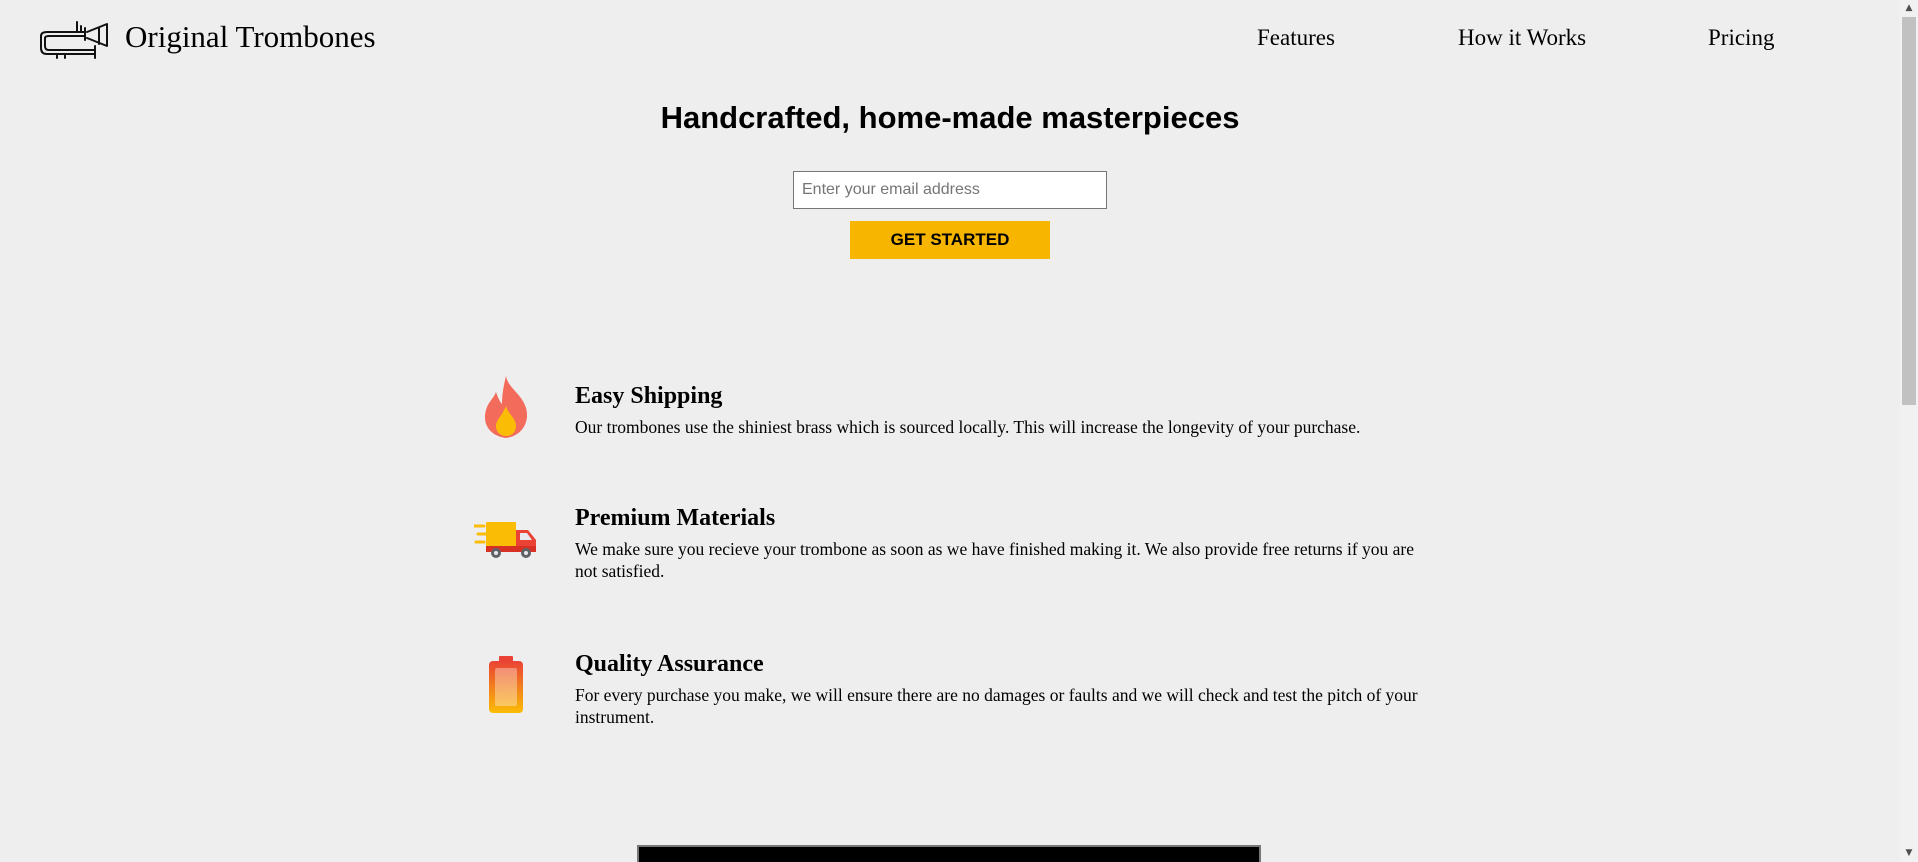  What do you see at coordinates (250, 36) in the screenshot?
I see `brand-name: Original Trombones` at bounding box center [250, 36].